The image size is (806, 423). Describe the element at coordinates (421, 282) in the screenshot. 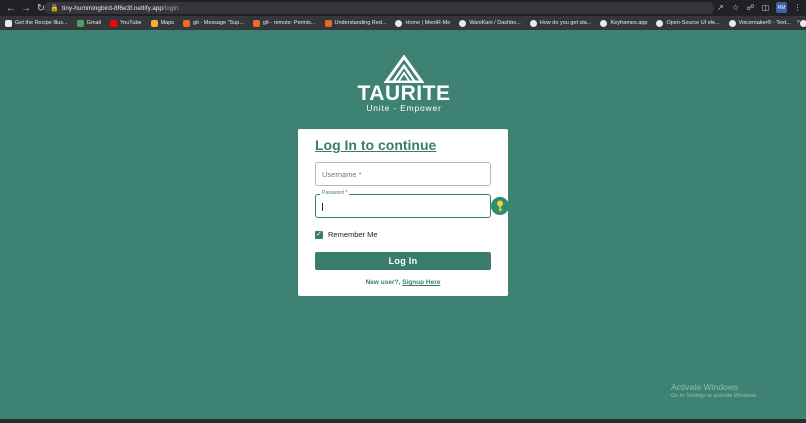

I see `signup-link: Signup Here` at that location.